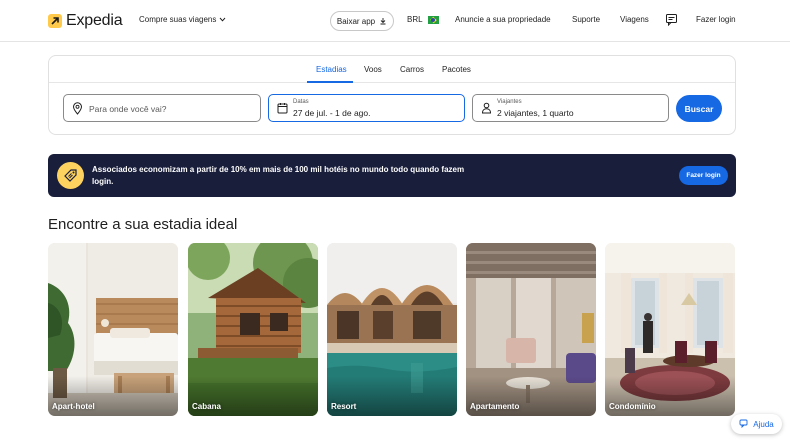 The width and height of the screenshot is (790, 444). Describe the element at coordinates (670, 329) in the screenshot. I see `stay-card-condo: Condomínio` at that location.